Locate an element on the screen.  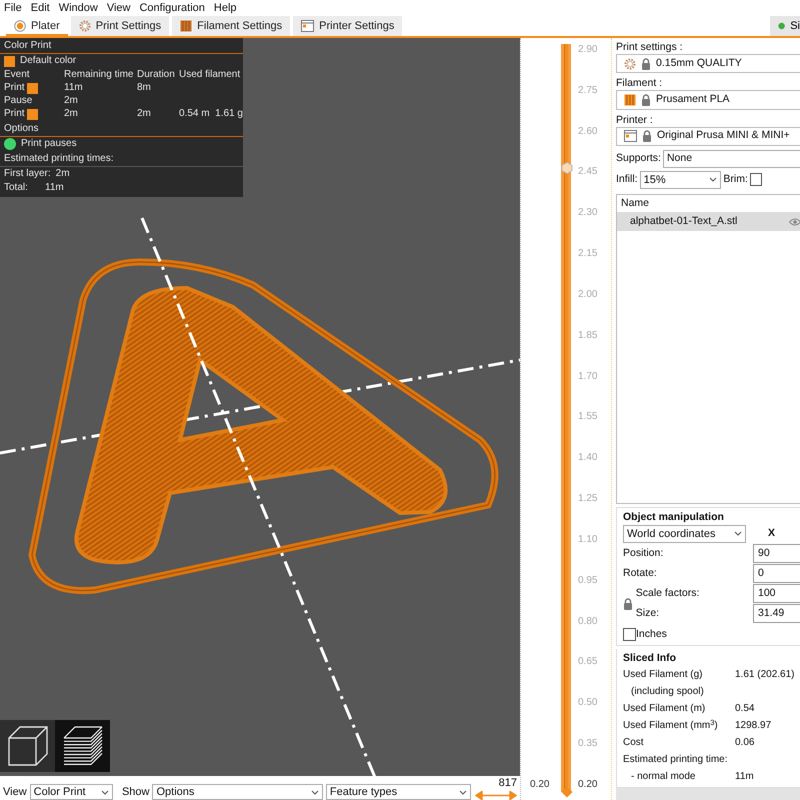
group-title: Object manipulation is located at coordinates (674, 517).